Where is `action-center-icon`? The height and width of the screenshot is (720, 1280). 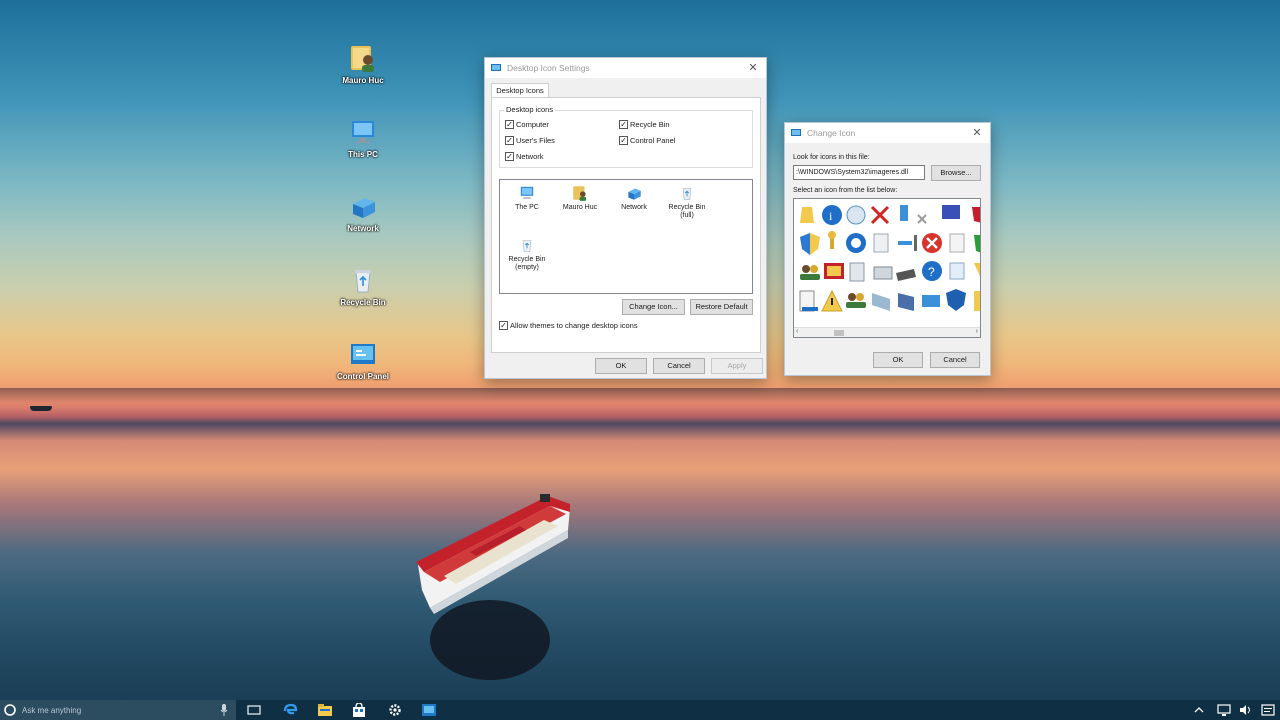 action-center-icon is located at coordinates (1268, 710).